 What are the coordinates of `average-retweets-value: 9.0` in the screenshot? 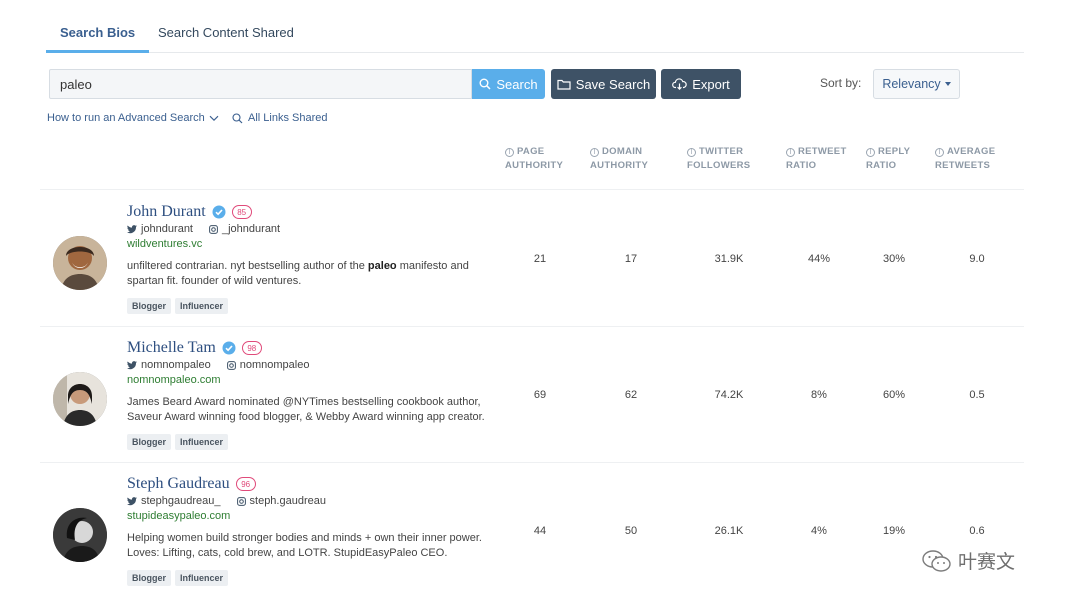 It's located at (977, 259).